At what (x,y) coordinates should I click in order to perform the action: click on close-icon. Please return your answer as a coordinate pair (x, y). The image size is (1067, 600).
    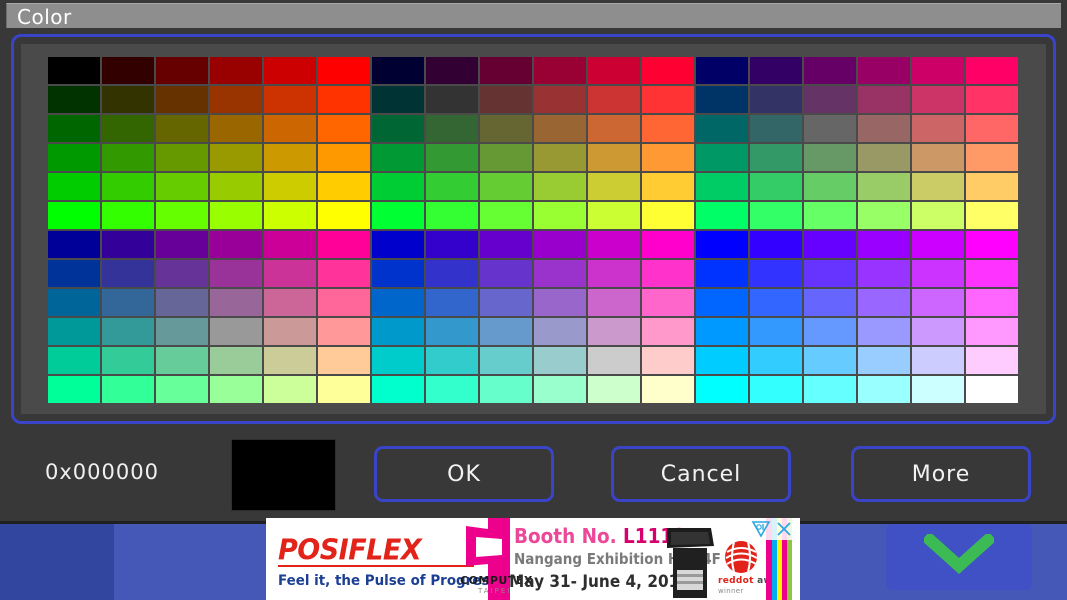
    Looking at the image, I should click on (784, 529).